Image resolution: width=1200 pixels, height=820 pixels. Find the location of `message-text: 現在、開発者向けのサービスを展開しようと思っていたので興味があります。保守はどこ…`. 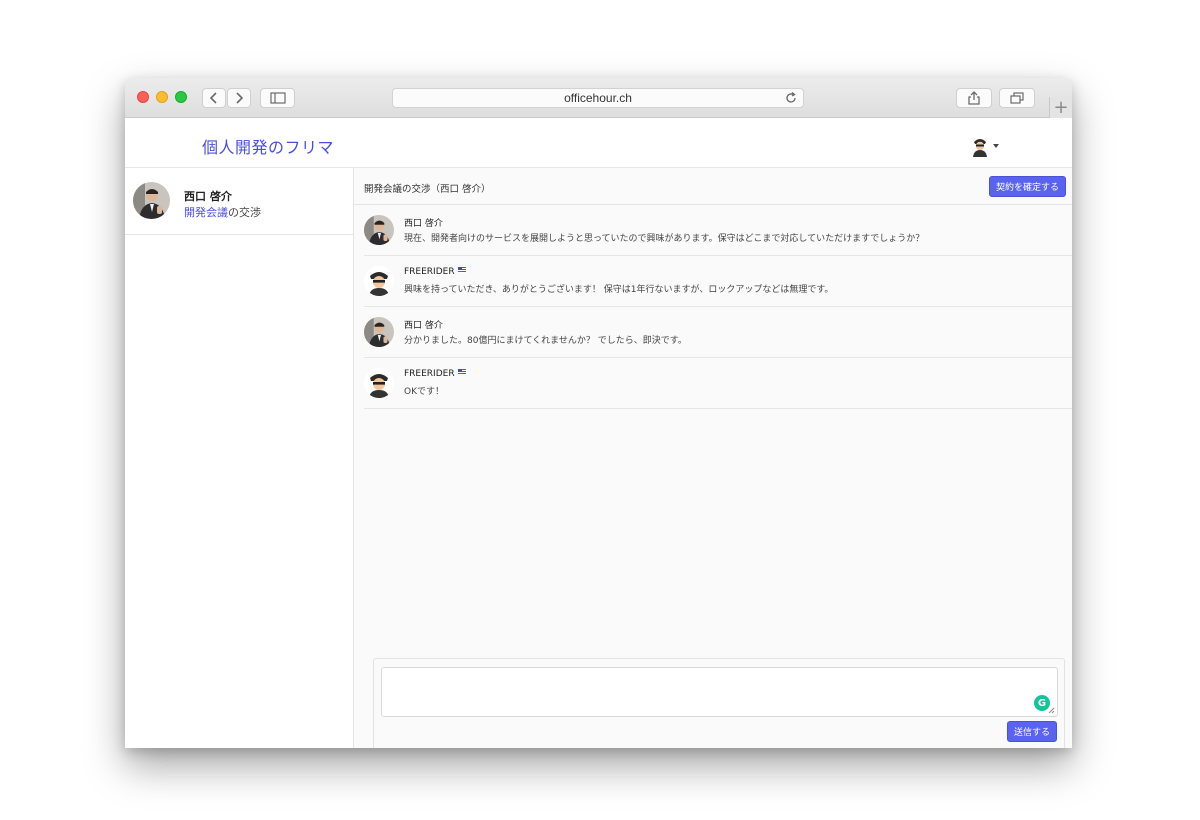

message-text: 現在、開発者向けのサービスを展開しようと思っていたので興味があります。保守はどこ… is located at coordinates (664, 239).